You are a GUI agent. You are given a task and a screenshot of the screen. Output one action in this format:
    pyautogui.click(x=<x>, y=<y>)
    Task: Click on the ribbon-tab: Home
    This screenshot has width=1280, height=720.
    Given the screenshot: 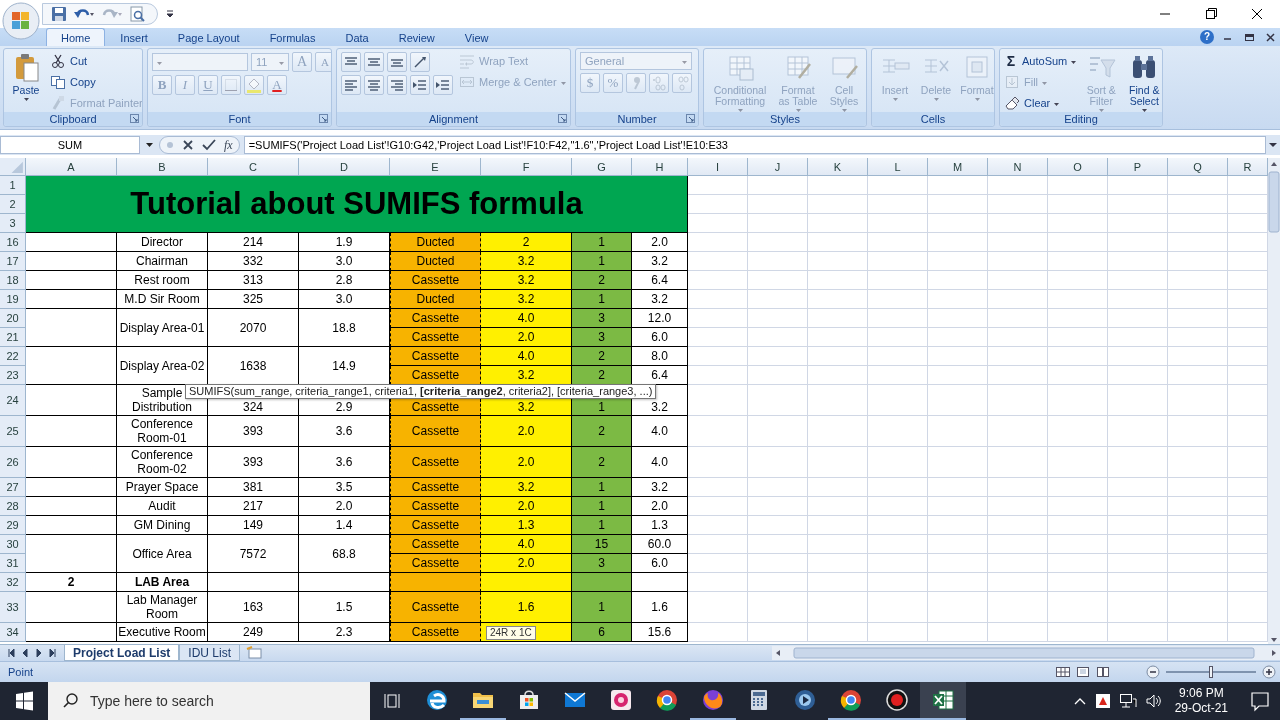 What is the action you would take?
    pyautogui.click(x=76, y=37)
    